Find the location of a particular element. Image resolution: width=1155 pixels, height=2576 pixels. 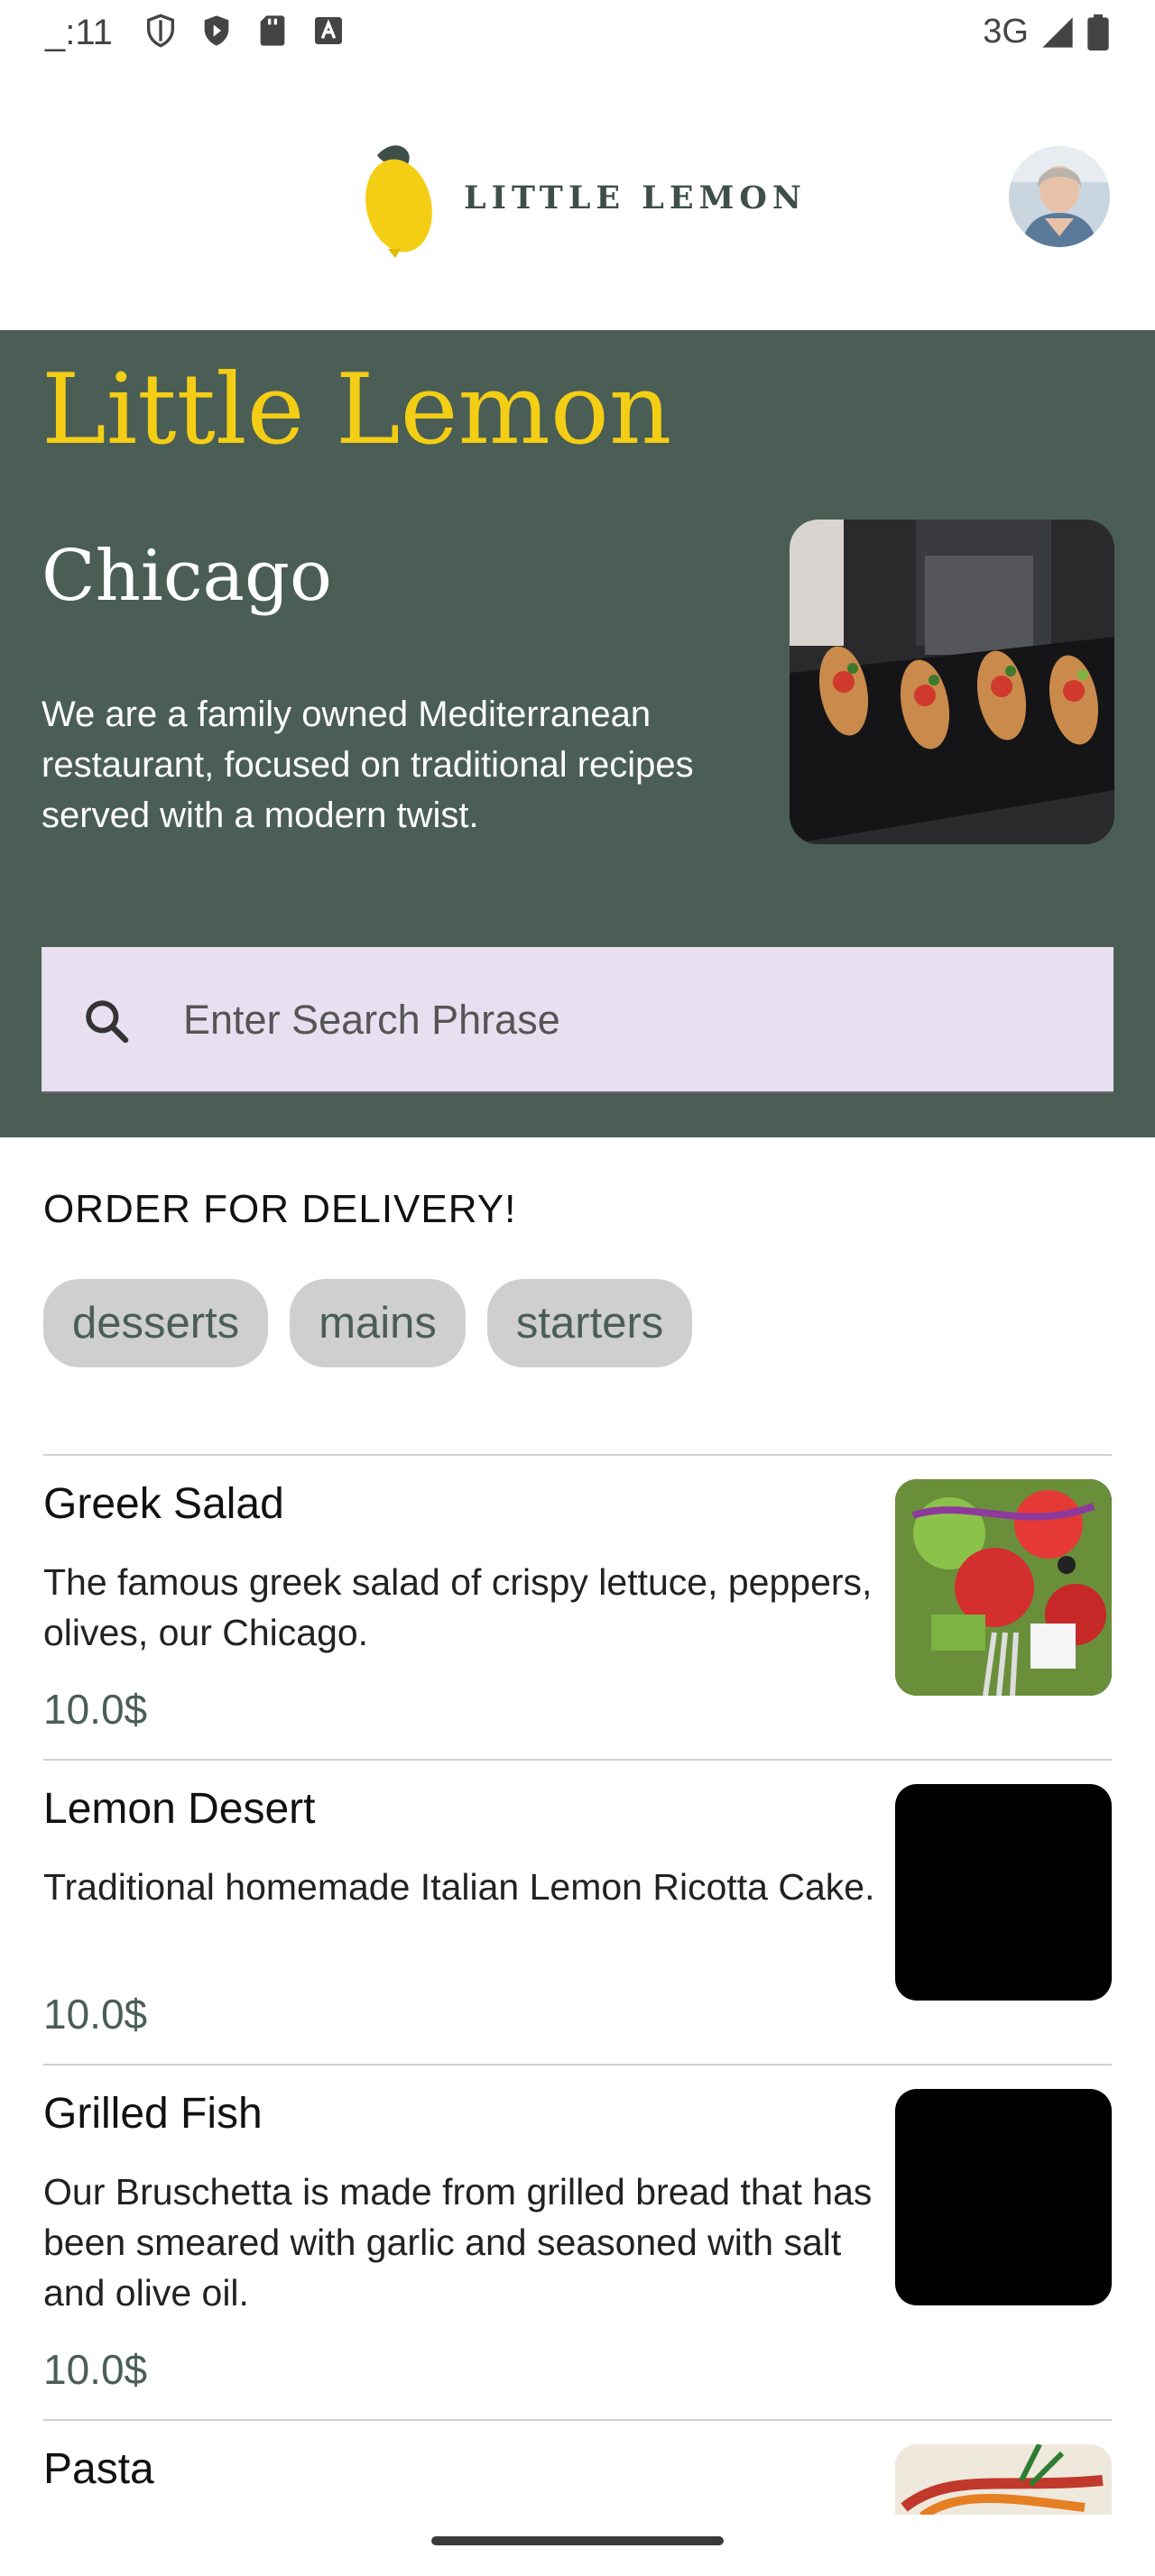

menu-item-name: Greek Salad is located at coordinates (163, 1504).